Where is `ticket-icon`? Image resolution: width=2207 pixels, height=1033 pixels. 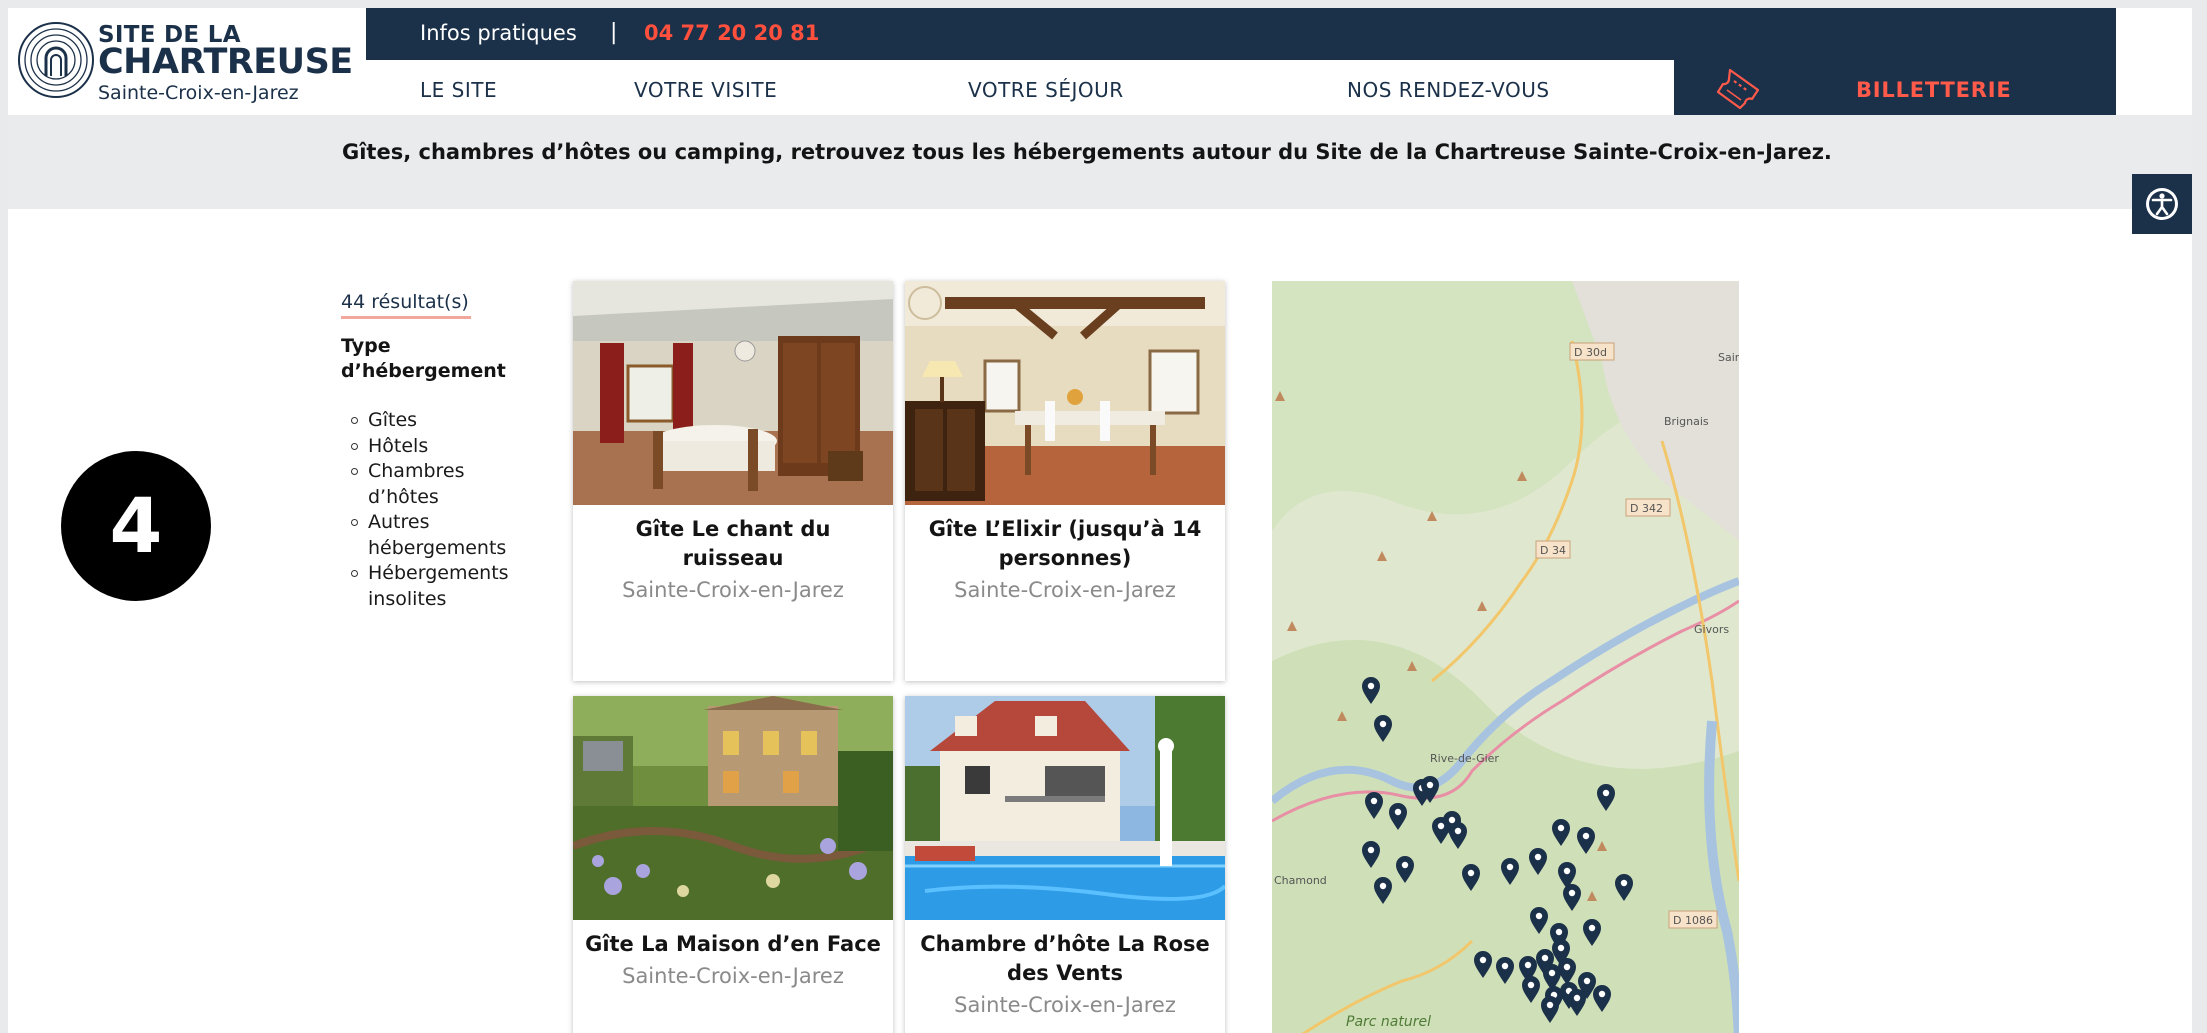
ticket-icon is located at coordinates (1738, 89).